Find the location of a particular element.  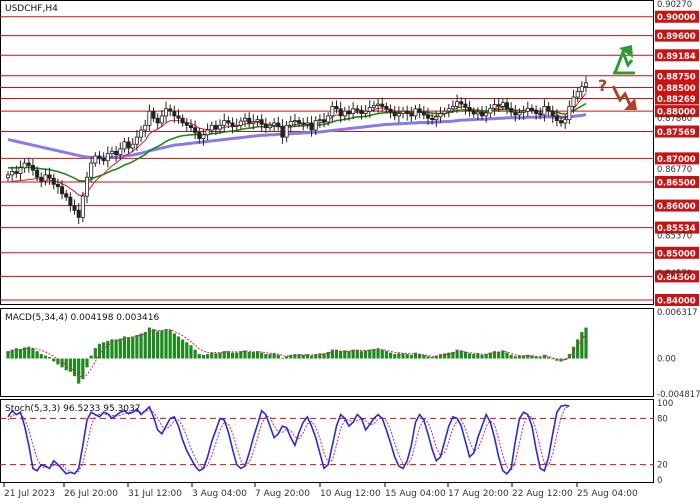

time-label: 21 Jul 2023 is located at coordinates (29, 494).